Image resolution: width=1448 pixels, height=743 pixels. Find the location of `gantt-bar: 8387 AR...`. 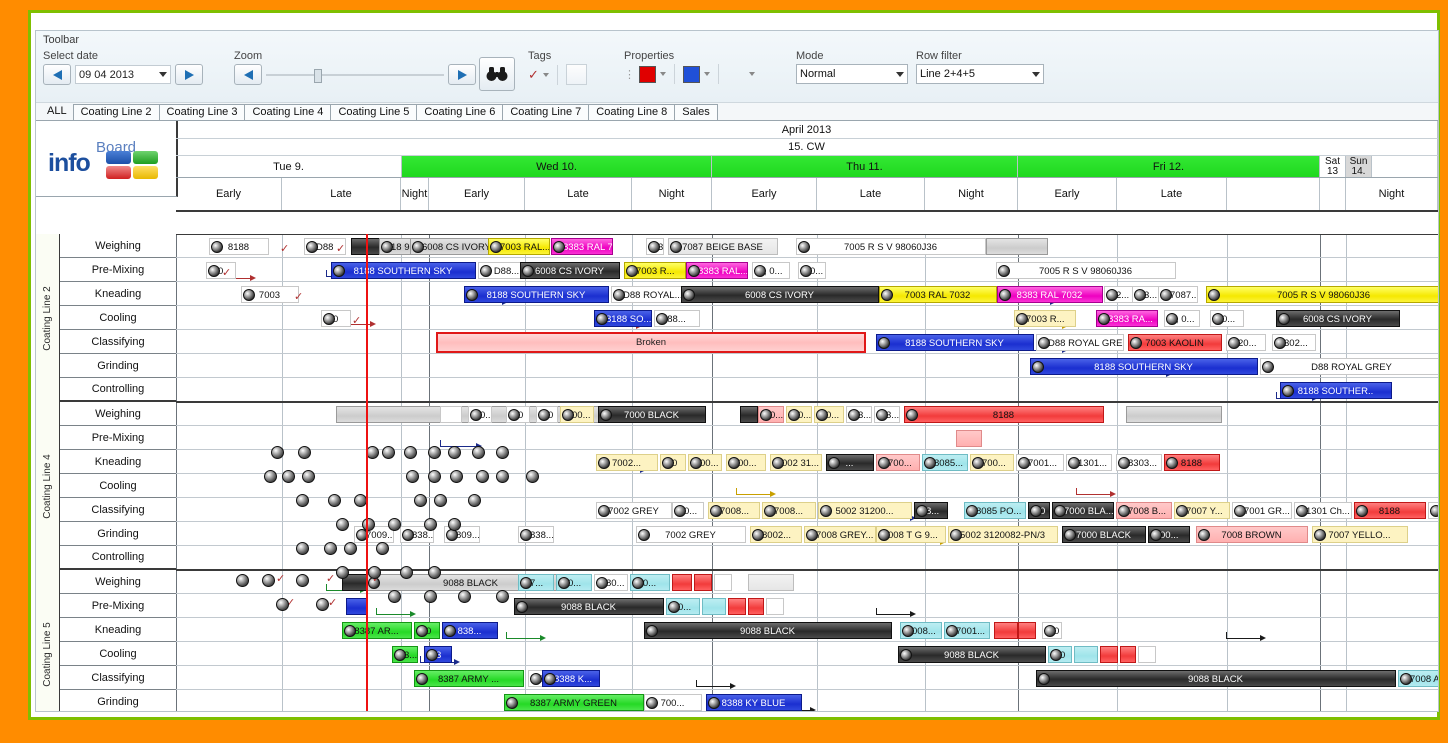

gantt-bar: 8387 AR... is located at coordinates (377, 630).